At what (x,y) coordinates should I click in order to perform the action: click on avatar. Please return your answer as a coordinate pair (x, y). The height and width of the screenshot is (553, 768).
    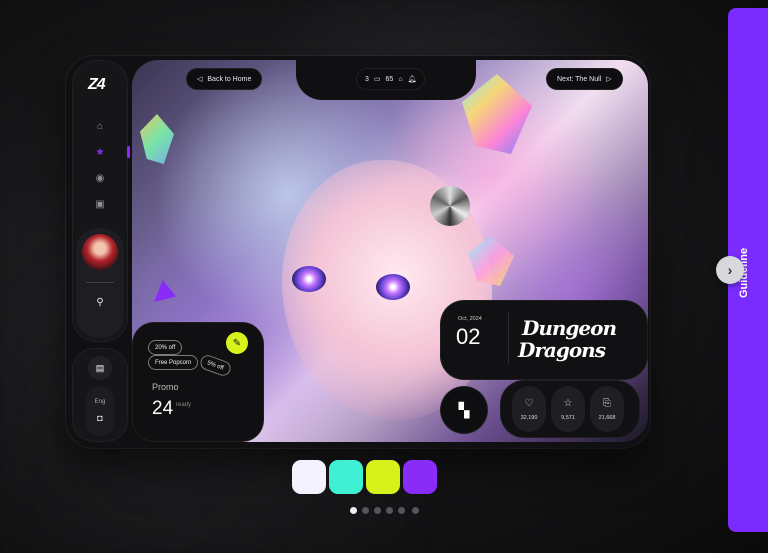
    Looking at the image, I should click on (100, 252).